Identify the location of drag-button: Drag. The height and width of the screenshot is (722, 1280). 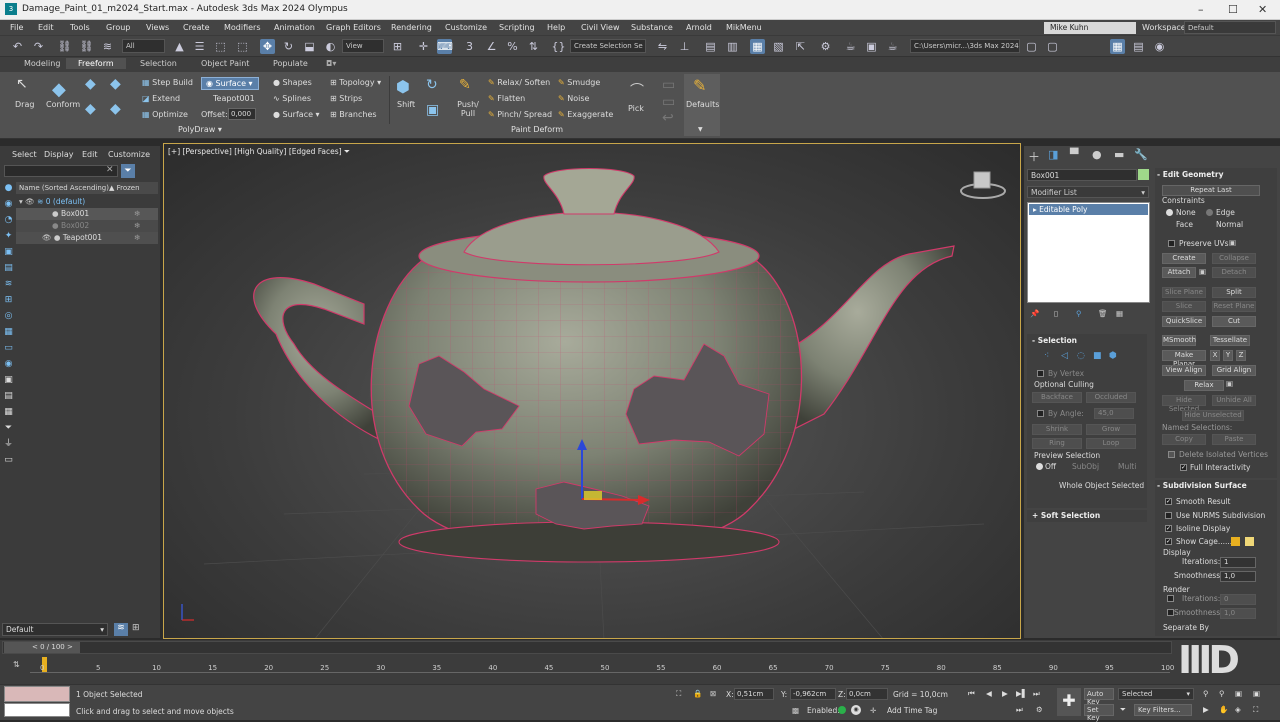
(24, 104).